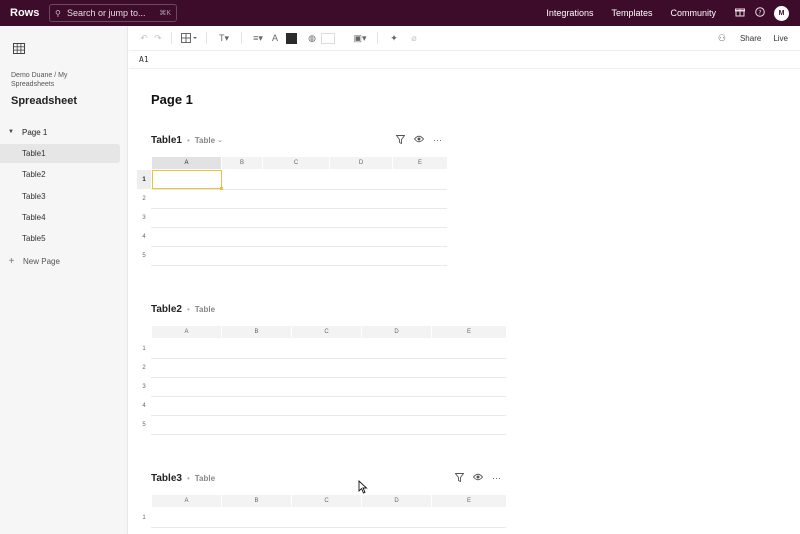 Image resolution: width=800 pixels, height=534 pixels. I want to click on table3-actions: ···, so click(482, 478).